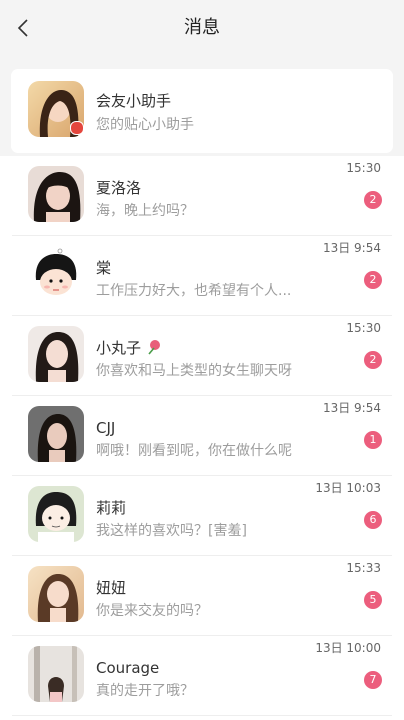 Image resolution: width=404 pixels, height=720 pixels. I want to click on header: 消息, so click(202, 28).